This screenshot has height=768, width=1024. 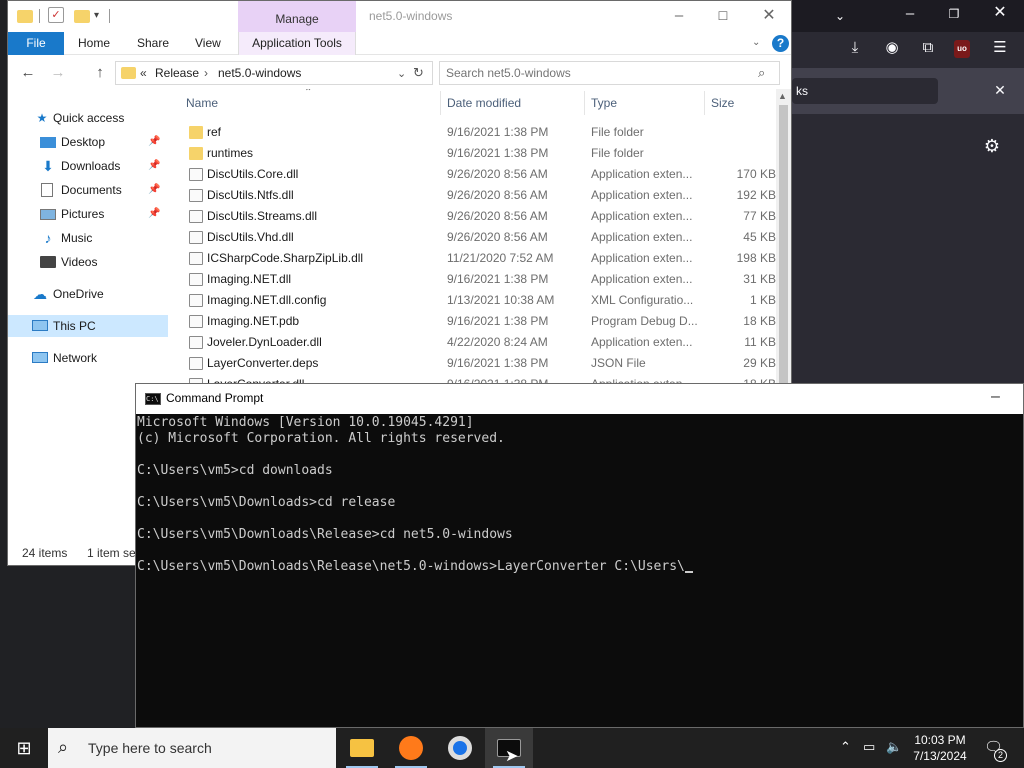 I want to click on column-header-size: Size, so click(x=722, y=103).